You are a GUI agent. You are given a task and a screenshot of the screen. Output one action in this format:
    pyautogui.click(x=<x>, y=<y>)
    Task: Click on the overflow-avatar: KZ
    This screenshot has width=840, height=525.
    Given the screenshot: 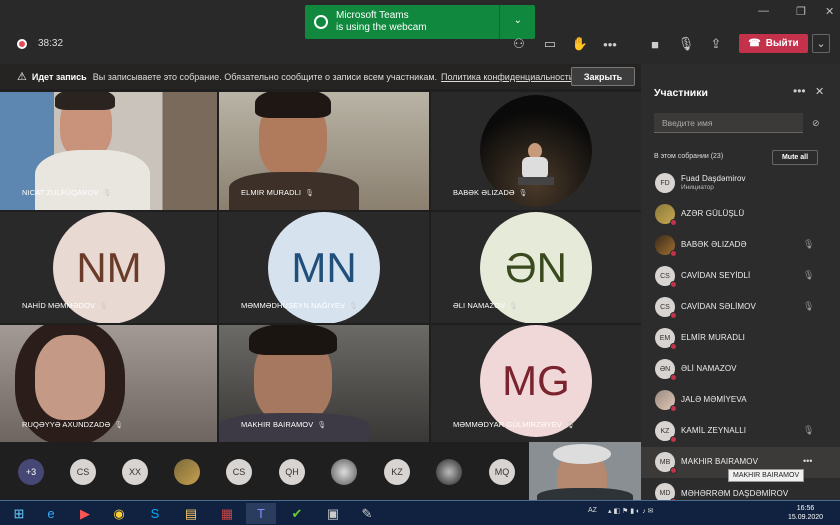 What is the action you would take?
    pyautogui.click(x=397, y=472)
    